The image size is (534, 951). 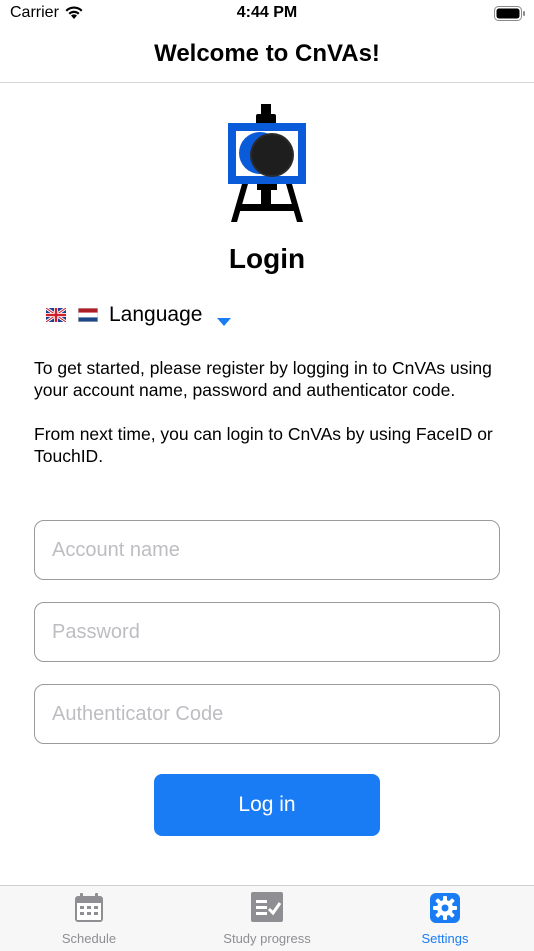 I want to click on tab-label: Study progress, so click(x=267, y=938).